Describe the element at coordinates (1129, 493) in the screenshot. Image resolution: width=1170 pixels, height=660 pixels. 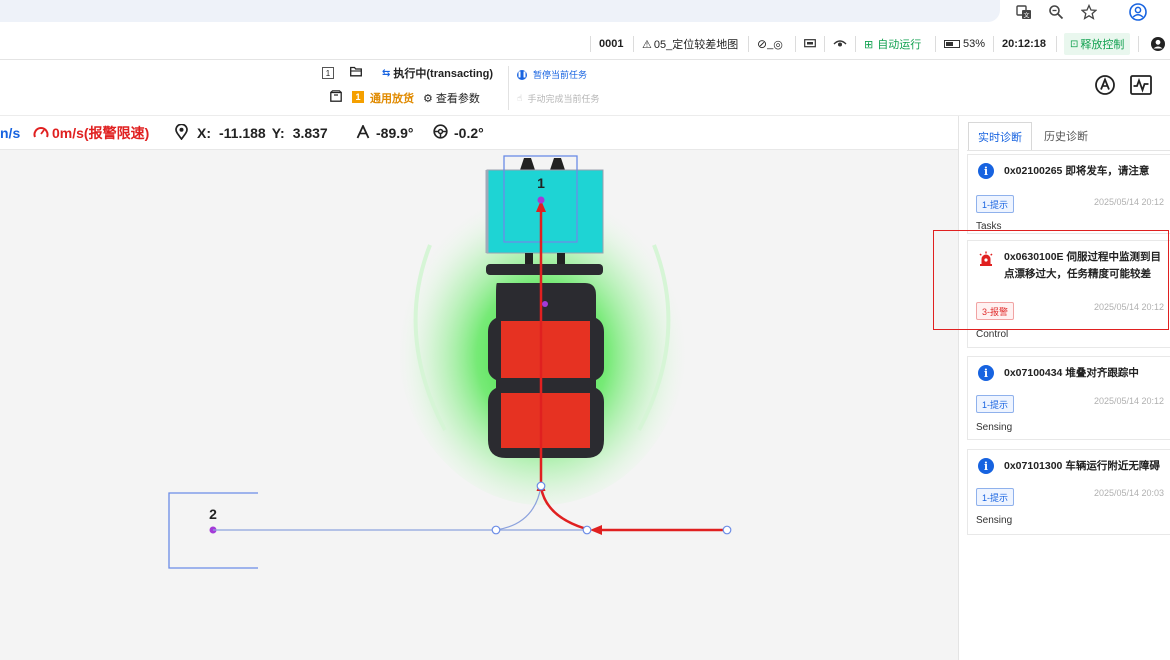
I see `diagnostic-time: 2025/05/14 20:03` at that location.